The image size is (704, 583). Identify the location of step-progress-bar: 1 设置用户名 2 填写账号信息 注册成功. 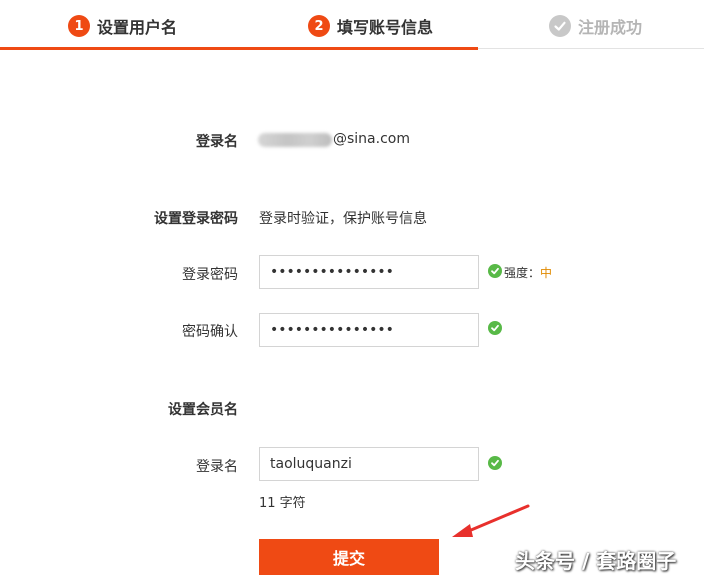
(352, 25).